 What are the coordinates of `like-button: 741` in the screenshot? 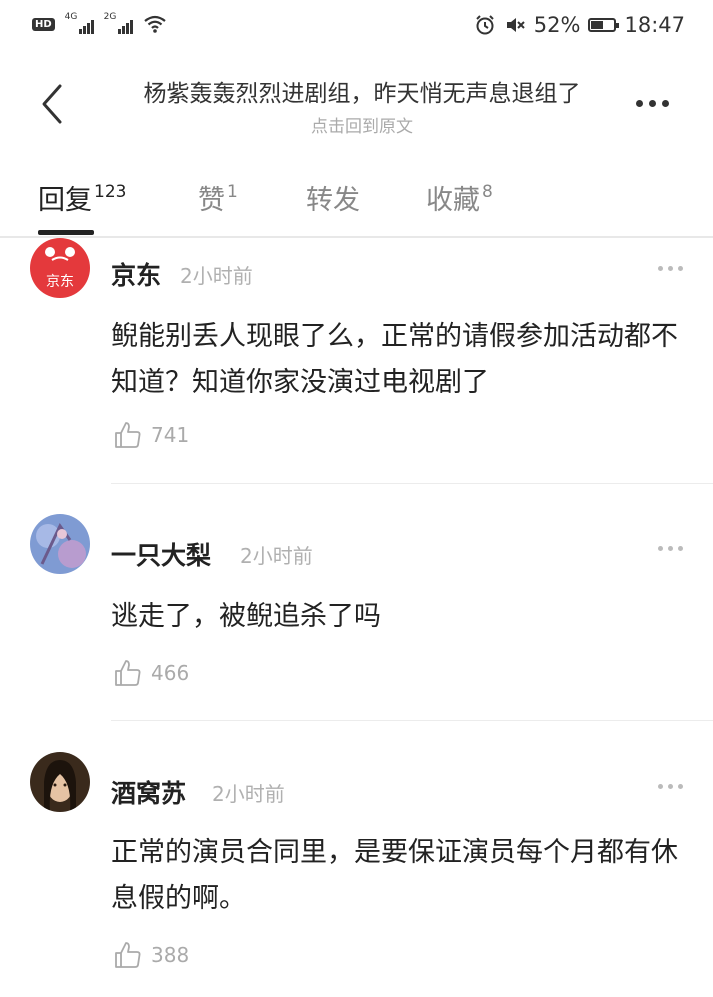 It's located at (151, 435).